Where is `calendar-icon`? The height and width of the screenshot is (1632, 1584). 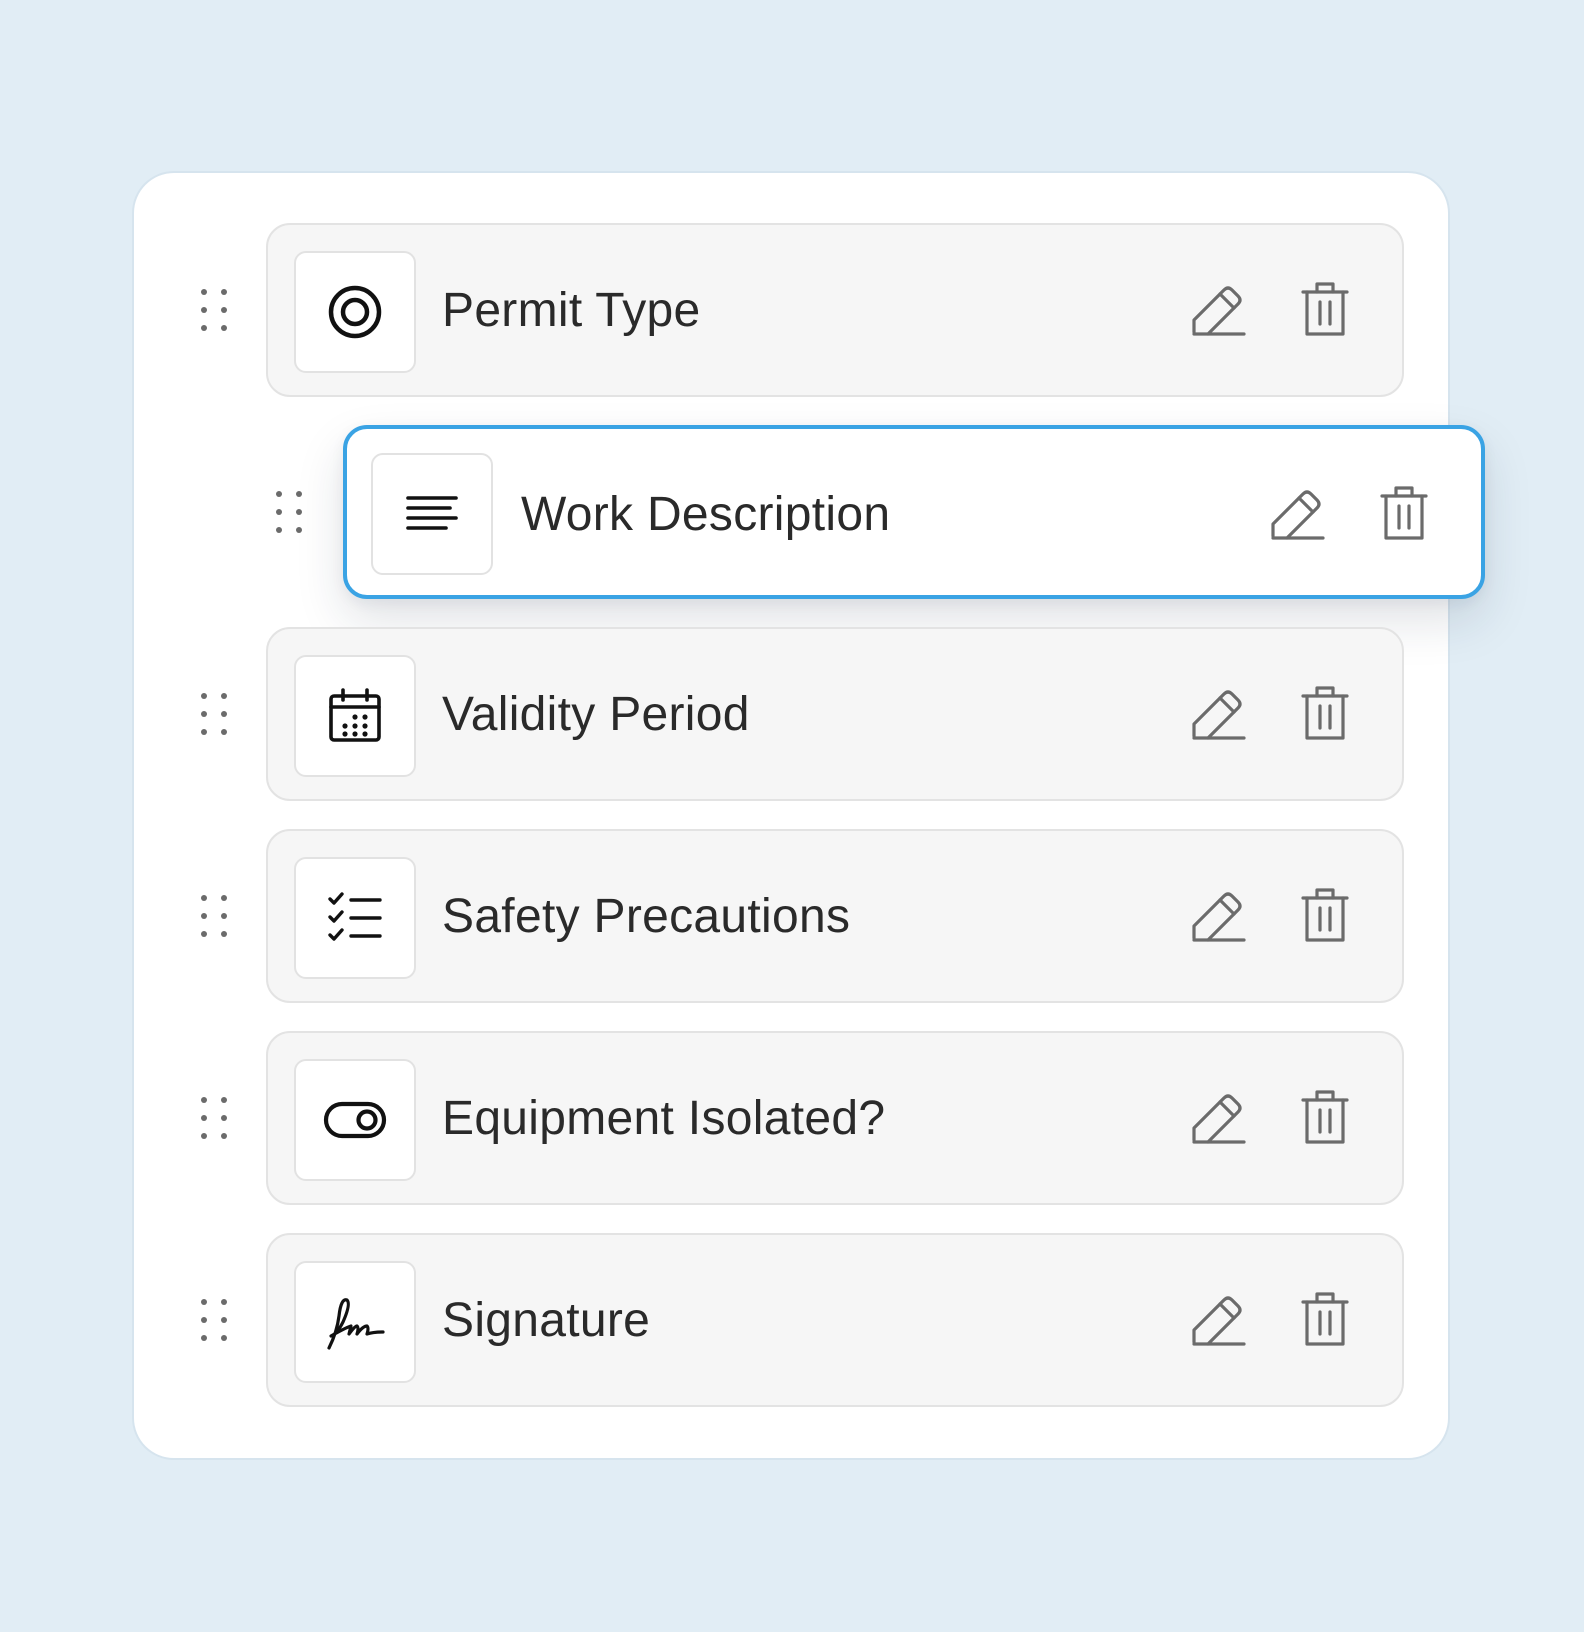
calendar-icon is located at coordinates (355, 715).